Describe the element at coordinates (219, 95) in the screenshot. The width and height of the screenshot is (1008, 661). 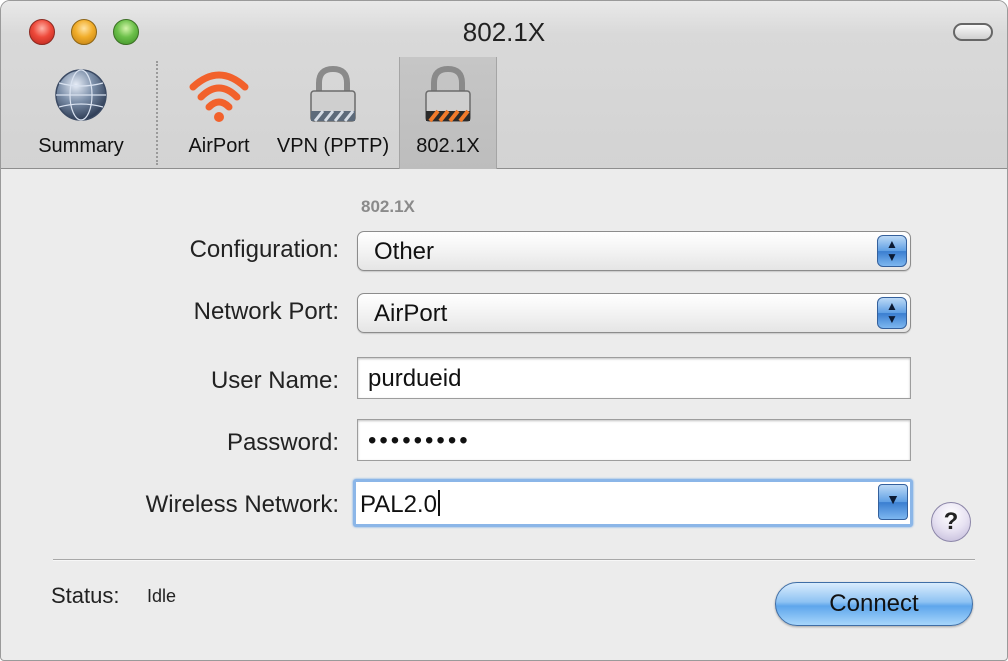
I see `wifi-icon` at that location.